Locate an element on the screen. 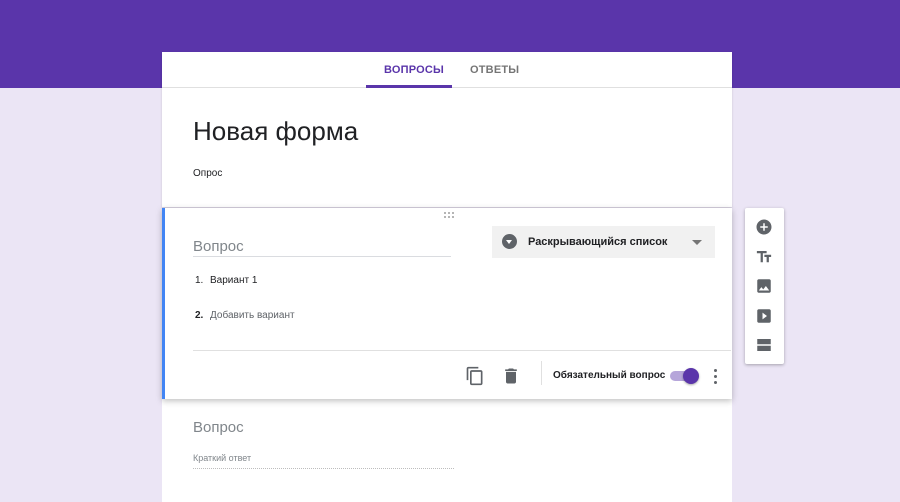 Image resolution: width=900 pixels, height=502 pixels. add-title-icon is located at coordinates (764, 257).